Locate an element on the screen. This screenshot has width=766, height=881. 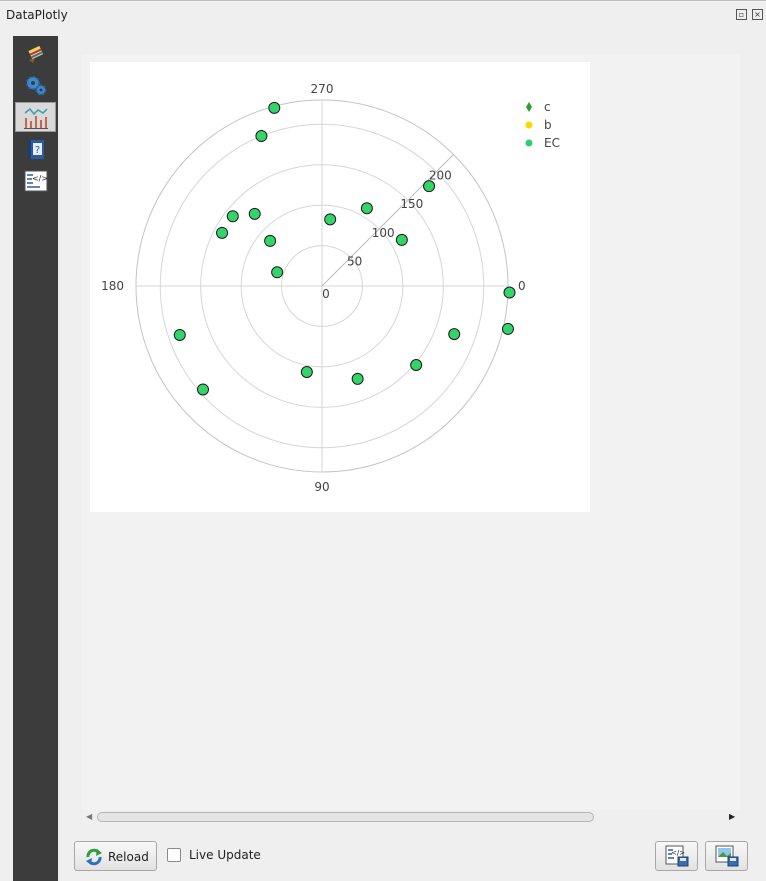
reload-button: Reload is located at coordinates (115, 856).